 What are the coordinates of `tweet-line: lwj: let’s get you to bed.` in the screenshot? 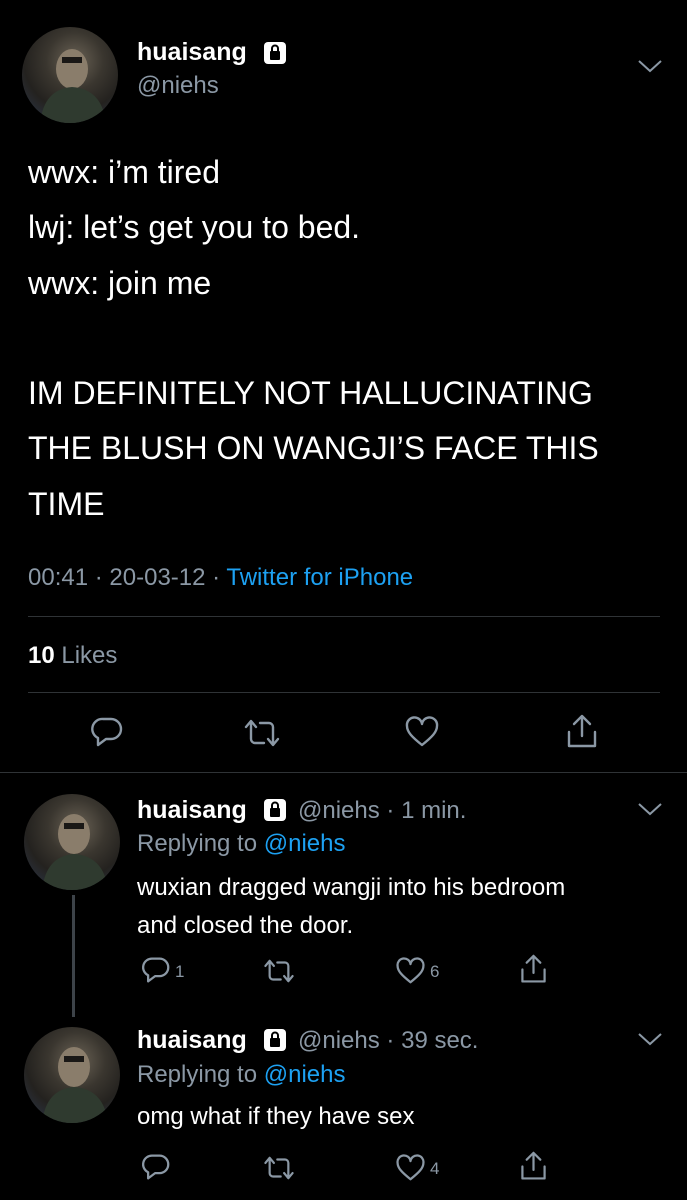 It's located at (194, 227).